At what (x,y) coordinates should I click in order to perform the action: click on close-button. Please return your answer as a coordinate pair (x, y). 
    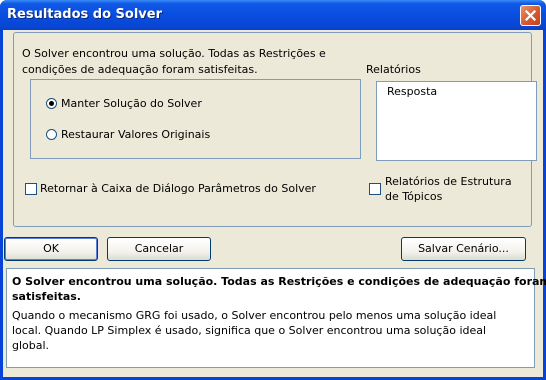
    Looking at the image, I should click on (530, 15).